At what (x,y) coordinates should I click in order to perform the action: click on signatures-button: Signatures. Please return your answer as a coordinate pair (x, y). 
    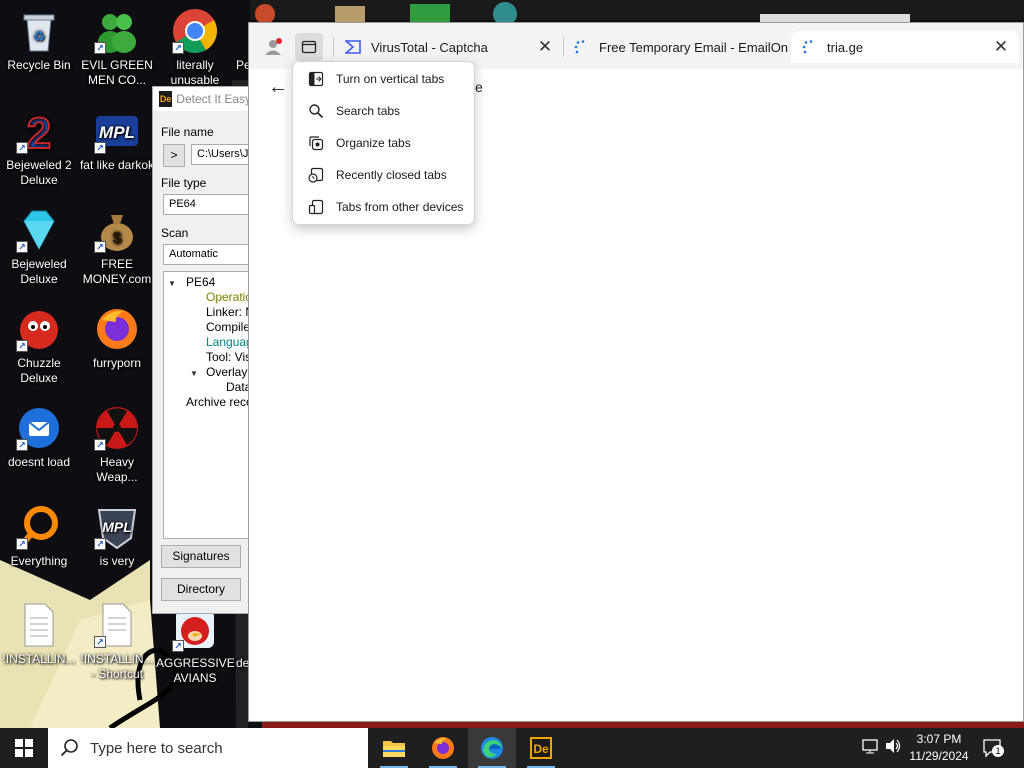
    Looking at the image, I should click on (201, 556).